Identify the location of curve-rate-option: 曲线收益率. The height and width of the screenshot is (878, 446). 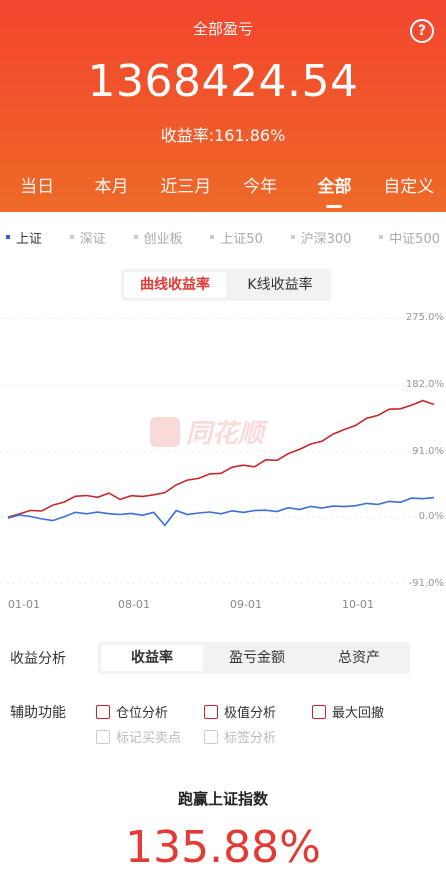
(175, 285).